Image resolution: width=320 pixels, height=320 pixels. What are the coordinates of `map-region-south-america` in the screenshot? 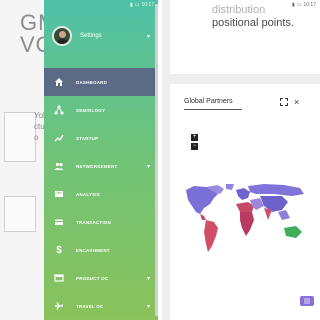 It's located at (211, 236).